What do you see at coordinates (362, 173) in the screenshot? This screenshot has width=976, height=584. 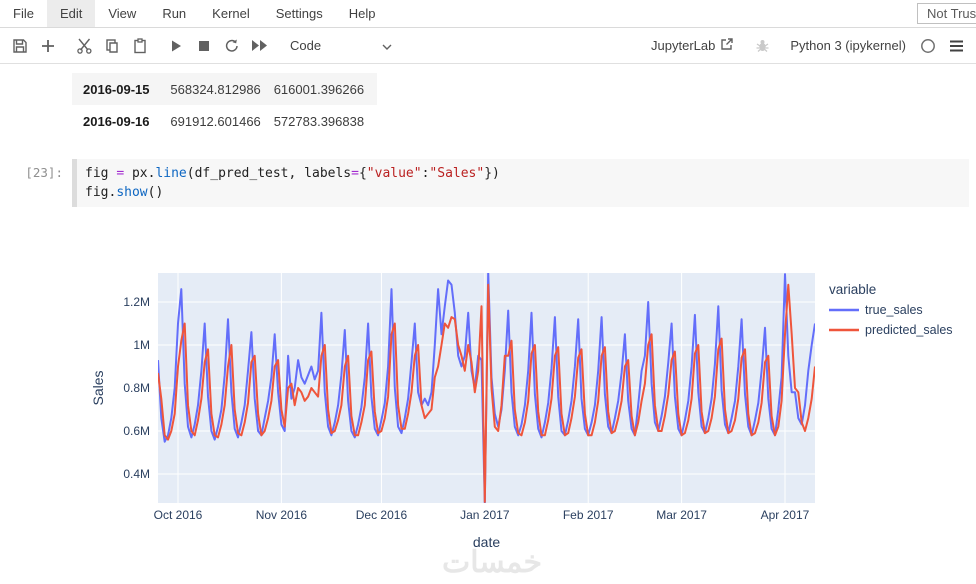 I see `code-token: {` at bounding box center [362, 173].